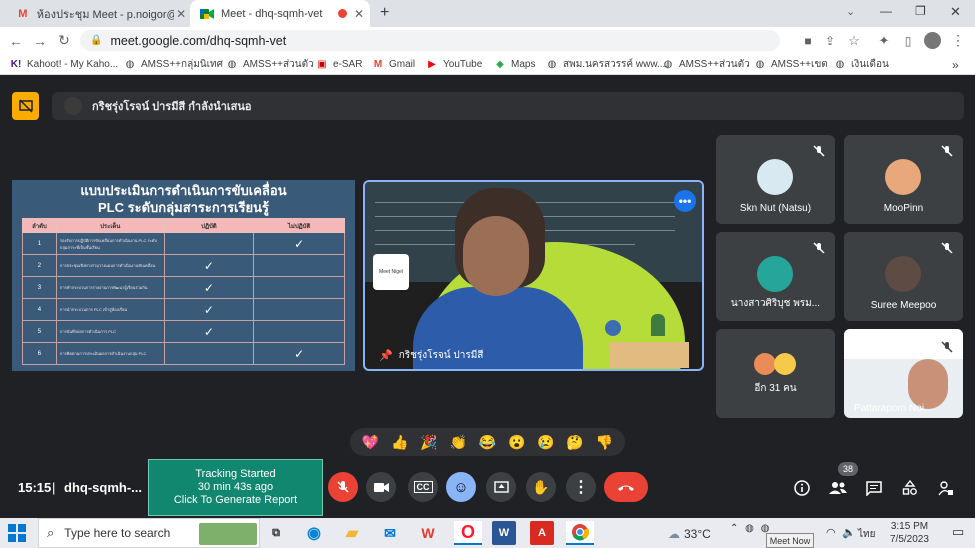 This screenshot has width=975, height=548. What do you see at coordinates (381, 487) in the screenshot?
I see `camera-toggle-button` at bounding box center [381, 487].